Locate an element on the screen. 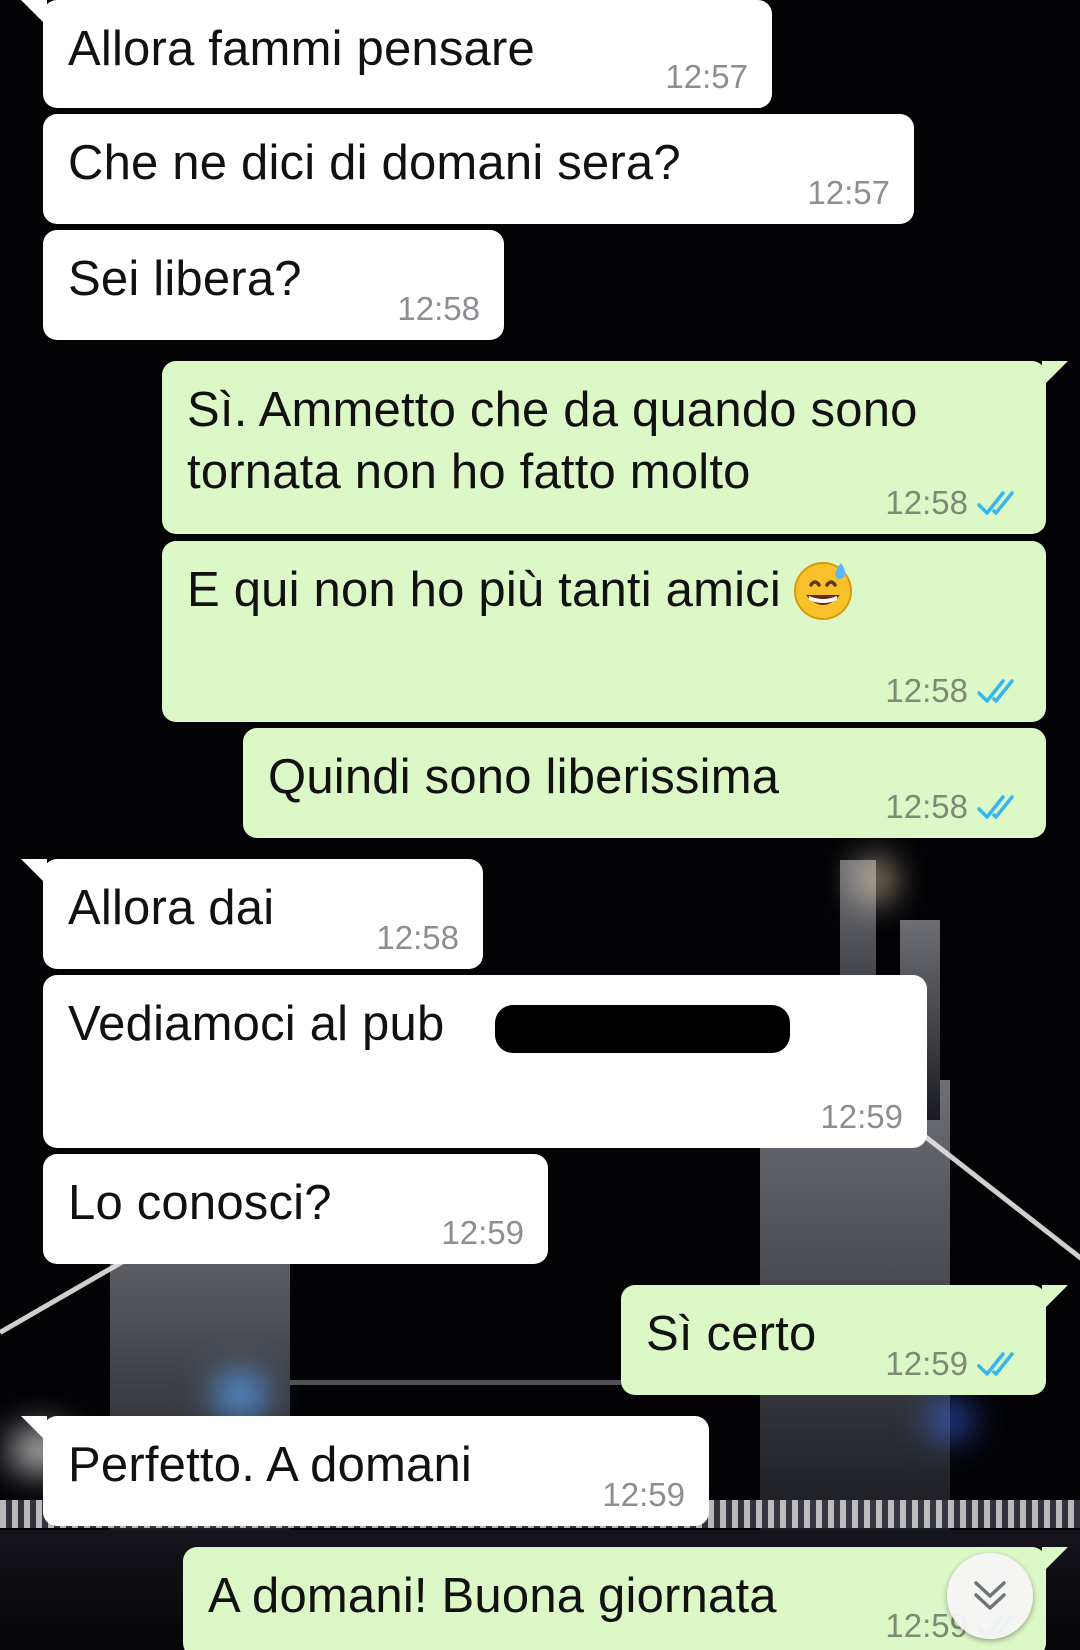 The image size is (1080, 1650). message-incoming: Sei libera? 12:58 is located at coordinates (273, 285).